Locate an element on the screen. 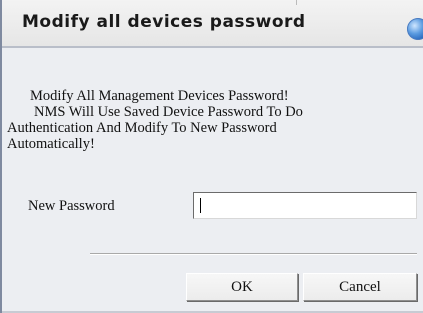 This screenshot has height=313, width=423. new-password-input is located at coordinates (305, 205).